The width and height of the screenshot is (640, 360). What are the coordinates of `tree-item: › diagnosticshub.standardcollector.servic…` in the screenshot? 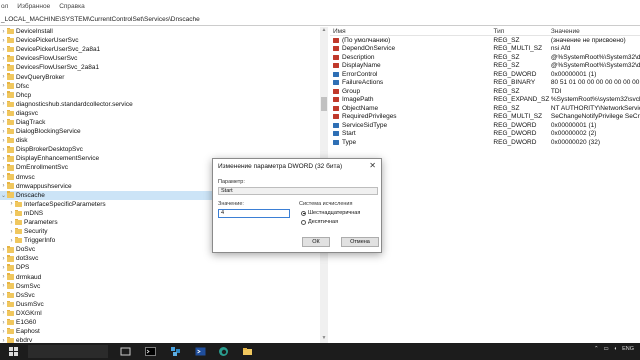 It's located at (160, 104).